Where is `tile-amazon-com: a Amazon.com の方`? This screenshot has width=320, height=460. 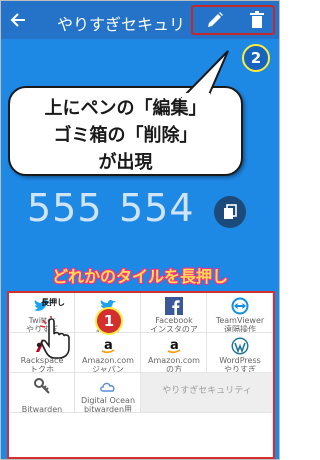
tile-amazon-com: a Amazon.com の方 is located at coordinates (174, 353).